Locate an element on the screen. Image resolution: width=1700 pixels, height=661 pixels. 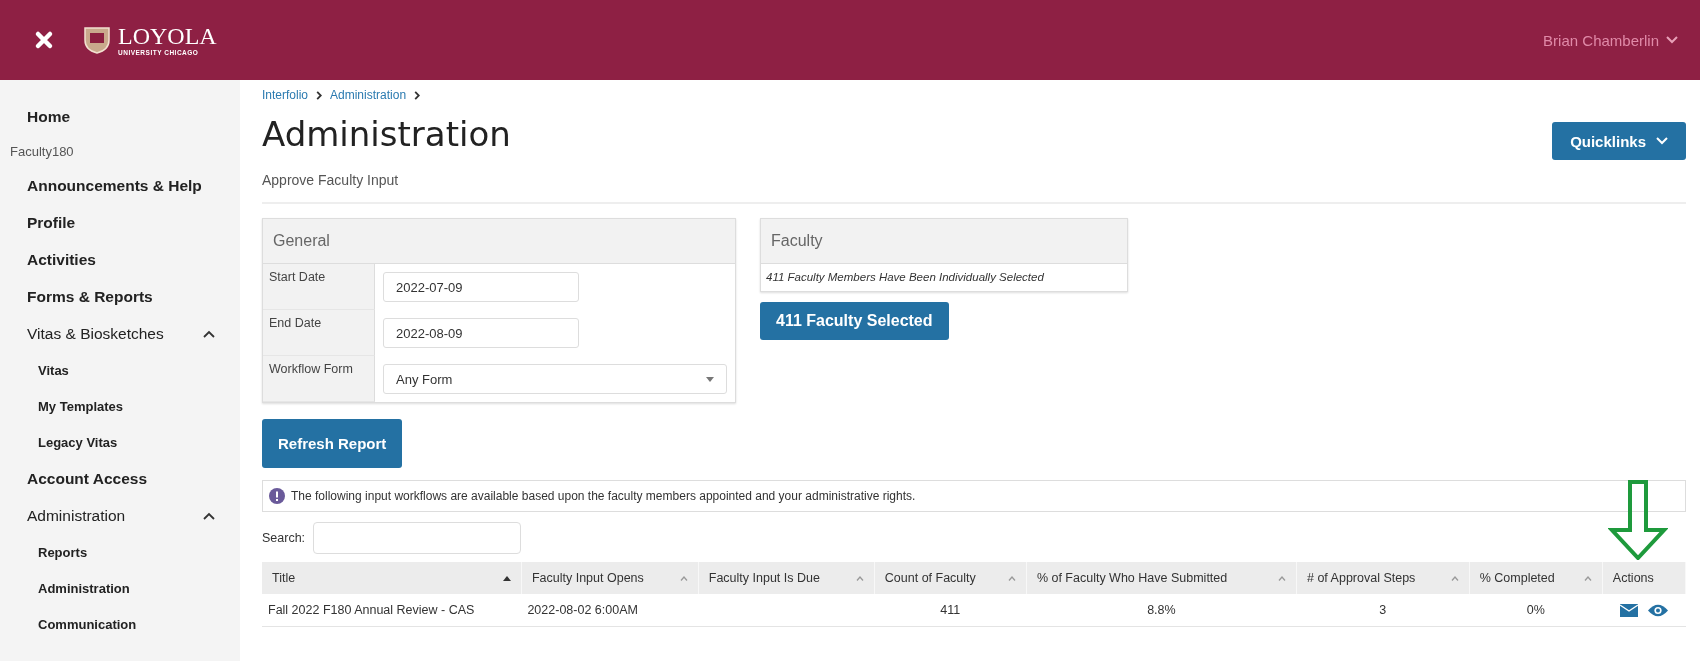
down-arrow-icon is located at coordinates (1638, 520).